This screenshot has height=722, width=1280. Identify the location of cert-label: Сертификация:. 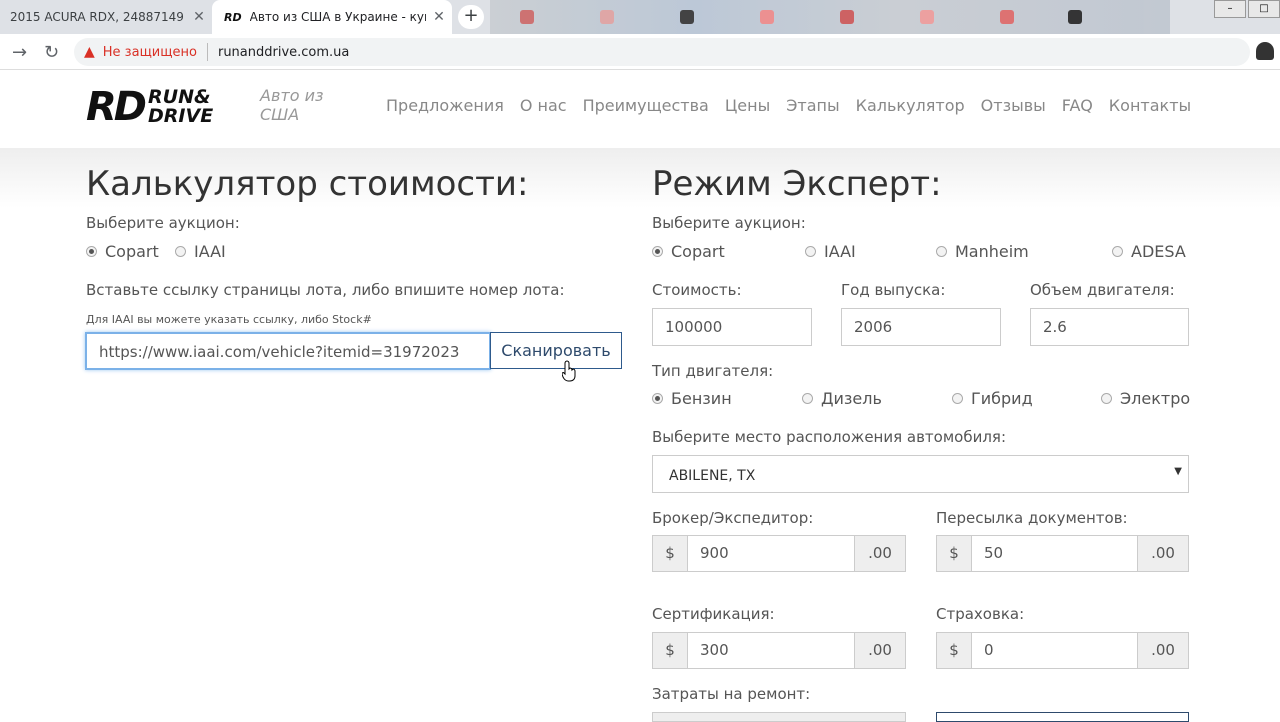
(713, 614).